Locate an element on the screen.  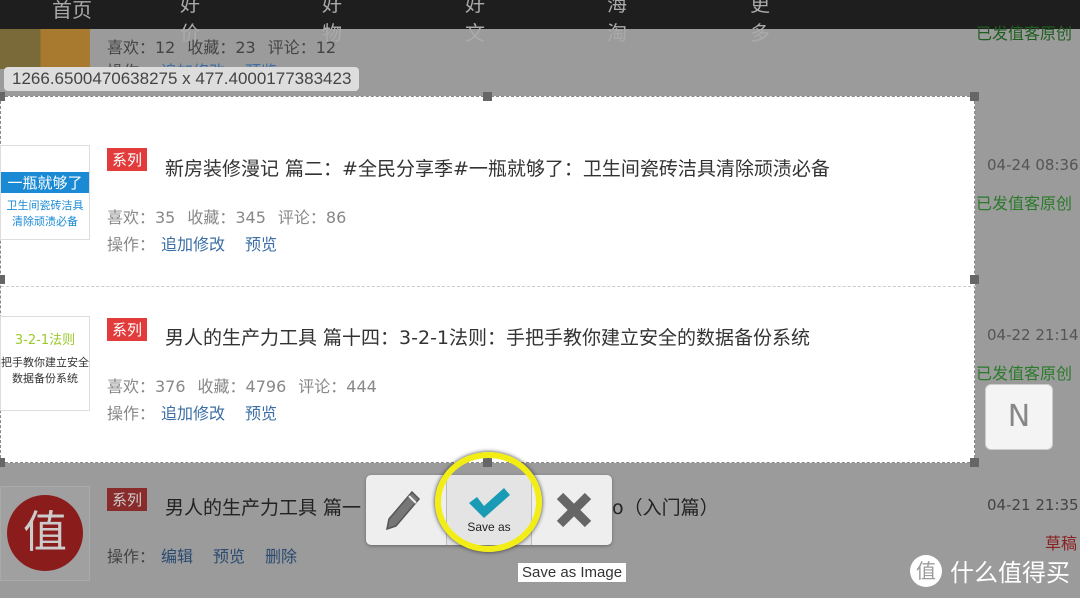
nav-label: 更多 is located at coordinates (760, 22).